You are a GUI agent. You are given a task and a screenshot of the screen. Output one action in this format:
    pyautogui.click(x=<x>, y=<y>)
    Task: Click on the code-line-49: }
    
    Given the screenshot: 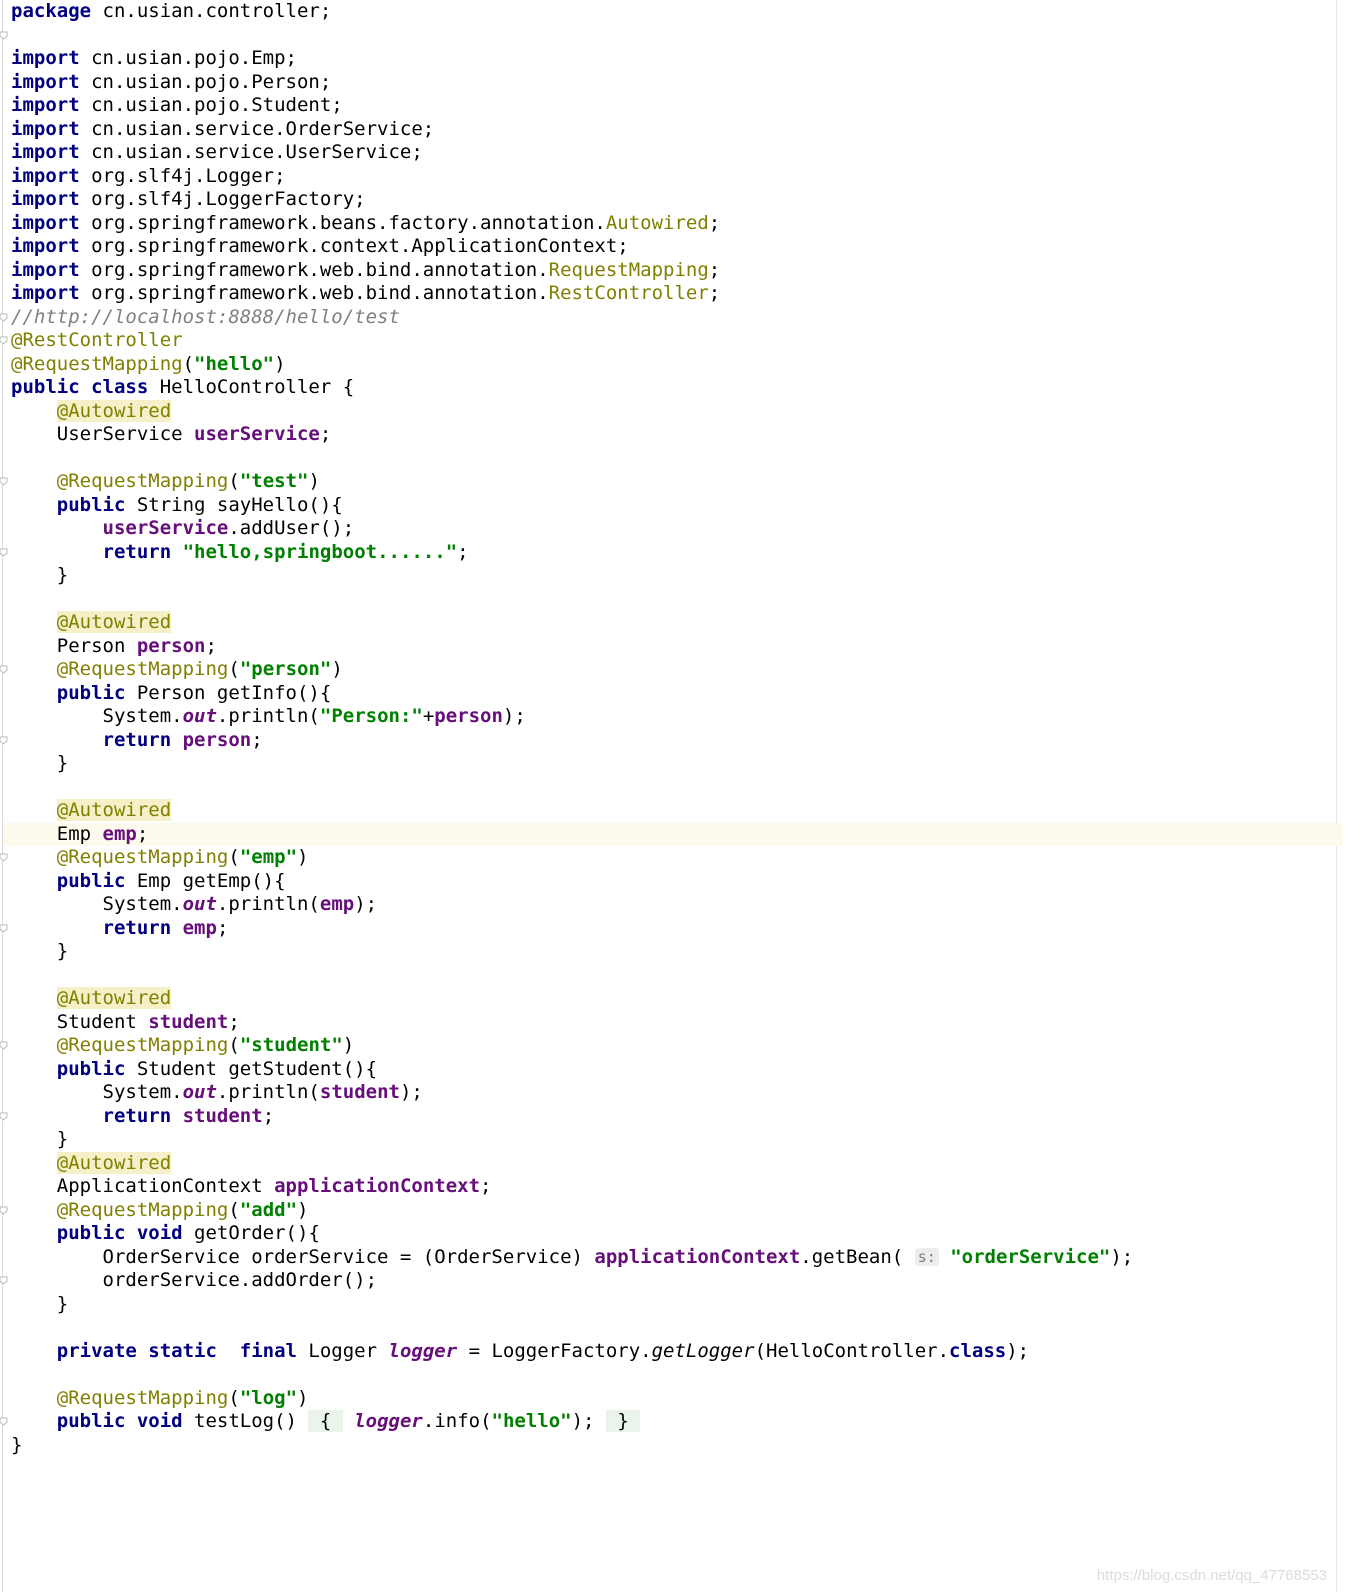 What is the action you would take?
    pyautogui.click(x=671, y=1140)
    